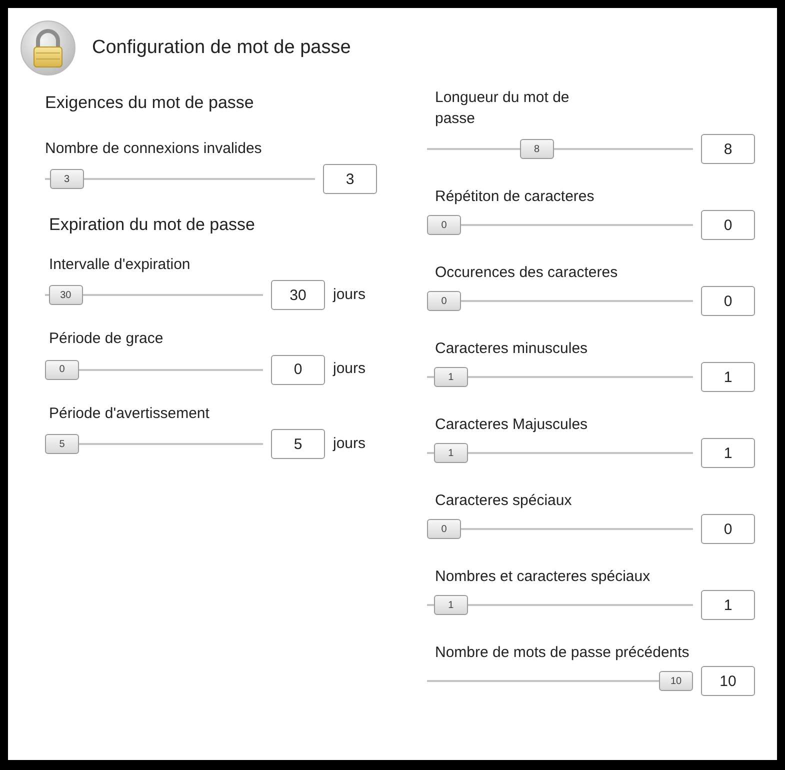 The height and width of the screenshot is (770, 785). I want to click on setting-label: Nombres et caracteres spéciaux, so click(543, 576).